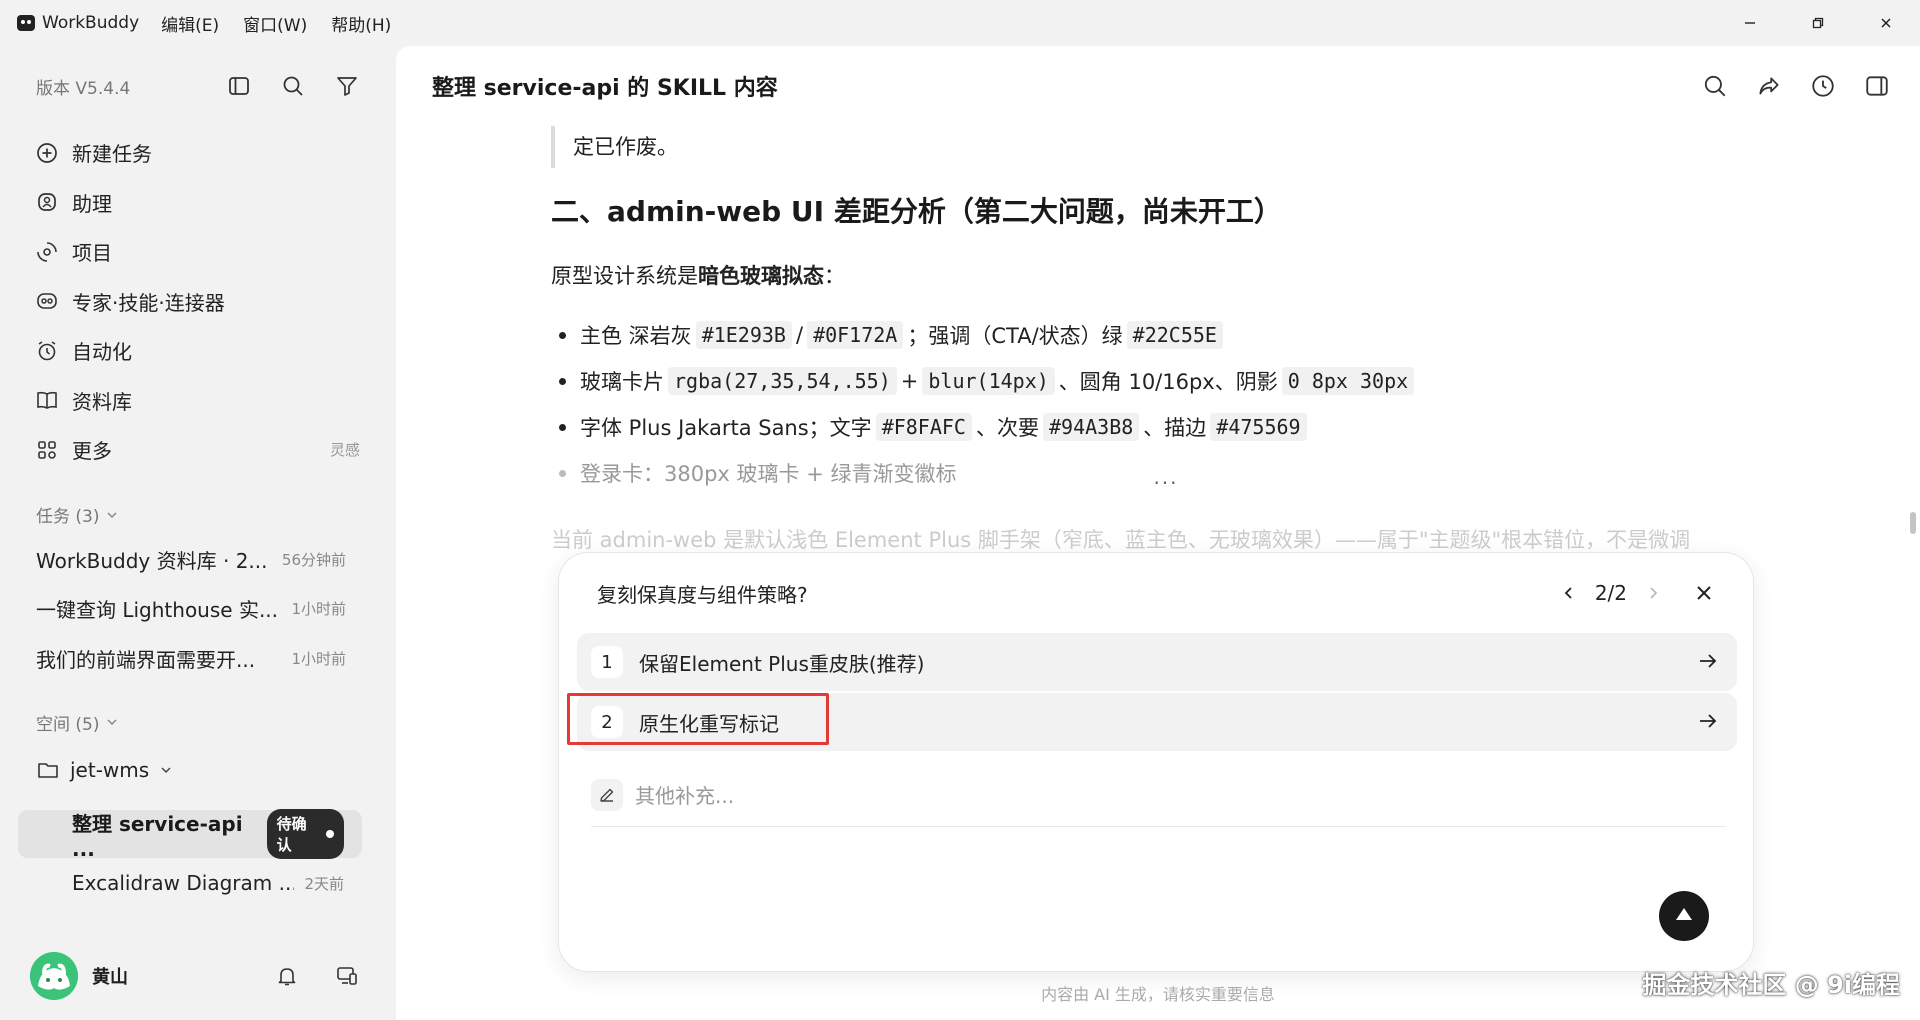 This screenshot has width=1920, height=1020. Describe the element at coordinates (287, 976) in the screenshot. I see `notifications-button` at that location.